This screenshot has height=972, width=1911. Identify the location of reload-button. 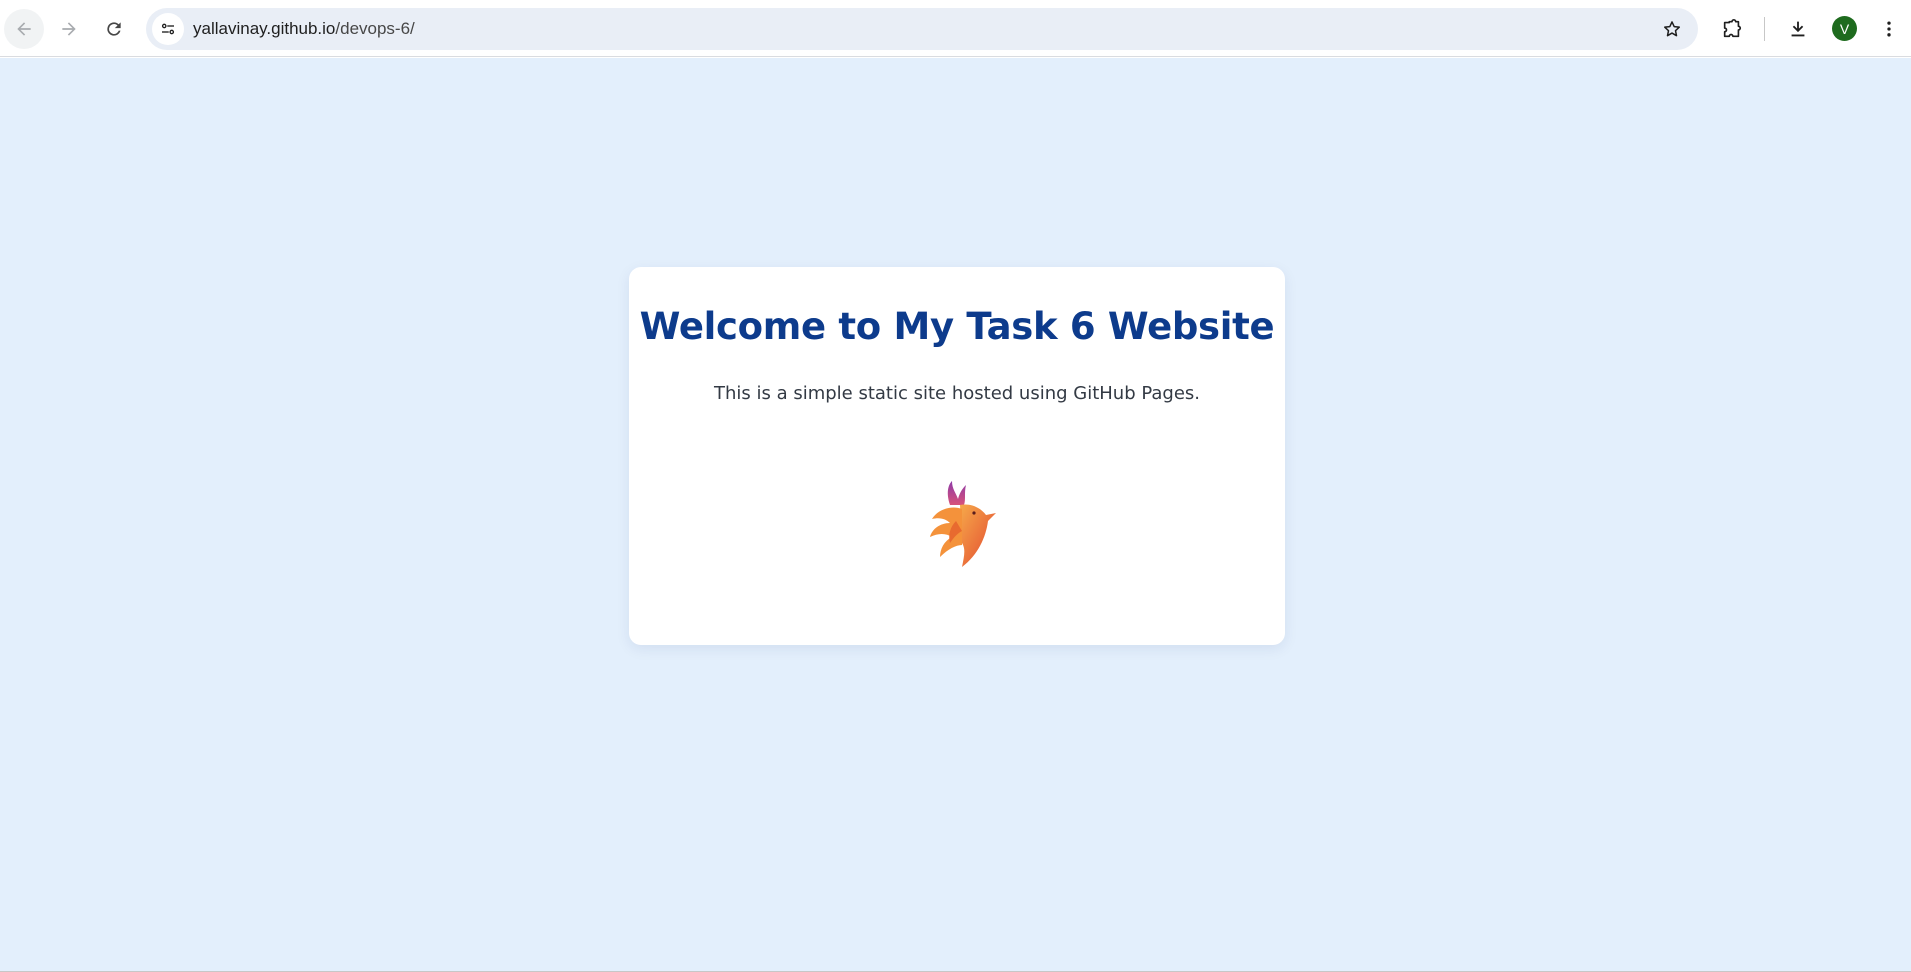
(114, 29).